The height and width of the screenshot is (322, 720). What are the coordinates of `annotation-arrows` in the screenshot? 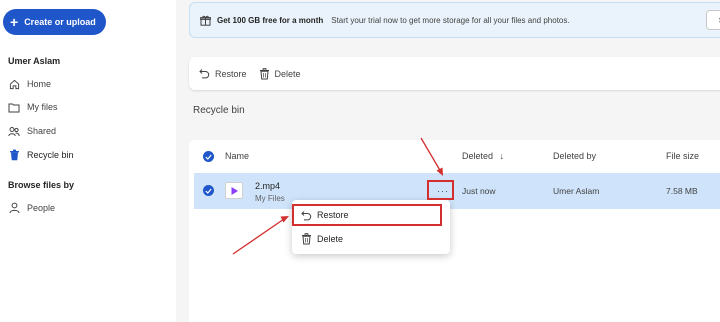 It's located at (337, 196).